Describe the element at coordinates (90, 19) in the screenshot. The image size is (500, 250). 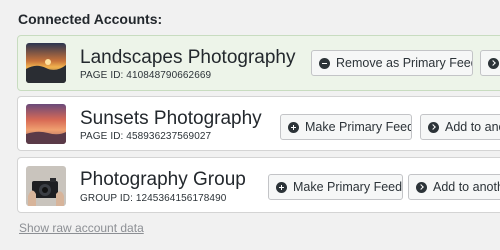
I see `connected-accounts-heading: Connected Accounts:` at that location.